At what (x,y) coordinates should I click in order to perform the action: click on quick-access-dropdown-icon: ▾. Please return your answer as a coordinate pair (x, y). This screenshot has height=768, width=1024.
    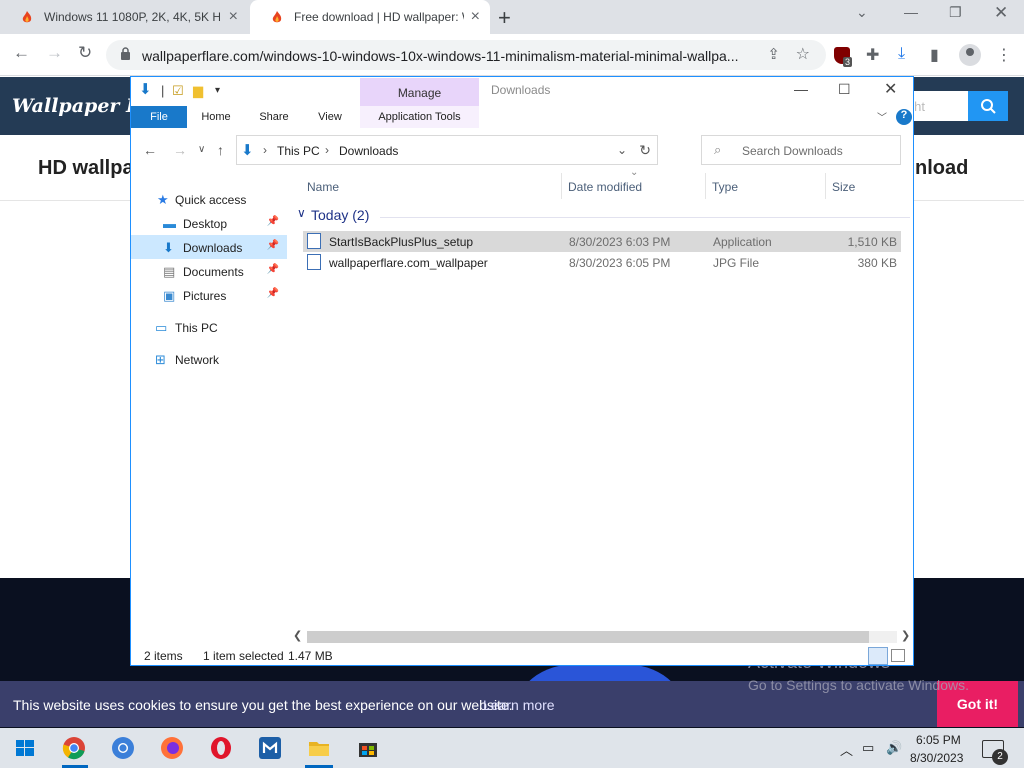
    Looking at the image, I should click on (217, 90).